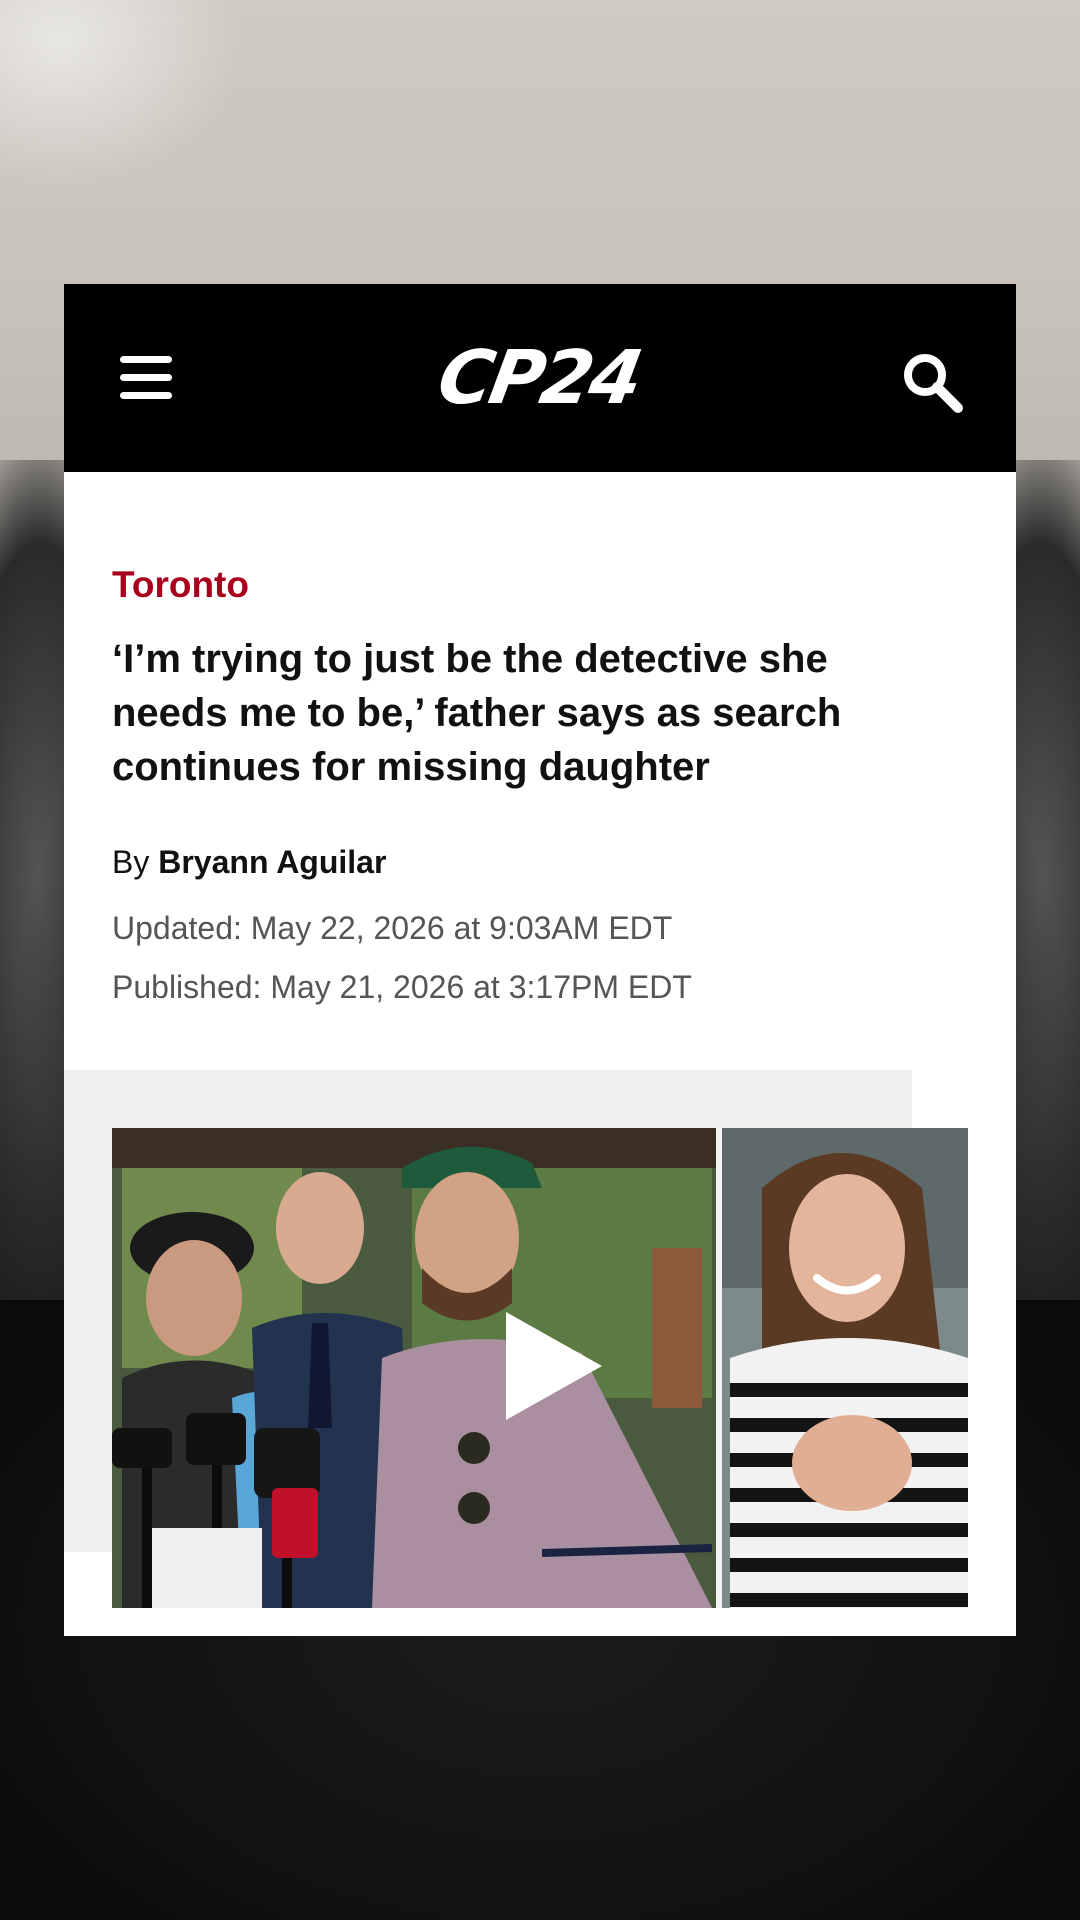 The height and width of the screenshot is (1920, 1080). What do you see at coordinates (272, 862) in the screenshot?
I see `author-link: Bryann Aguilar` at bounding box center [272, 862].